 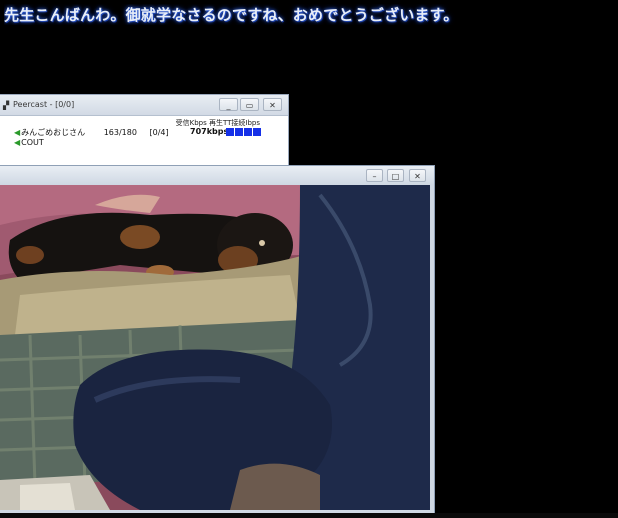 I want to click on restore-button: ▭, so click(x=249, y=104).